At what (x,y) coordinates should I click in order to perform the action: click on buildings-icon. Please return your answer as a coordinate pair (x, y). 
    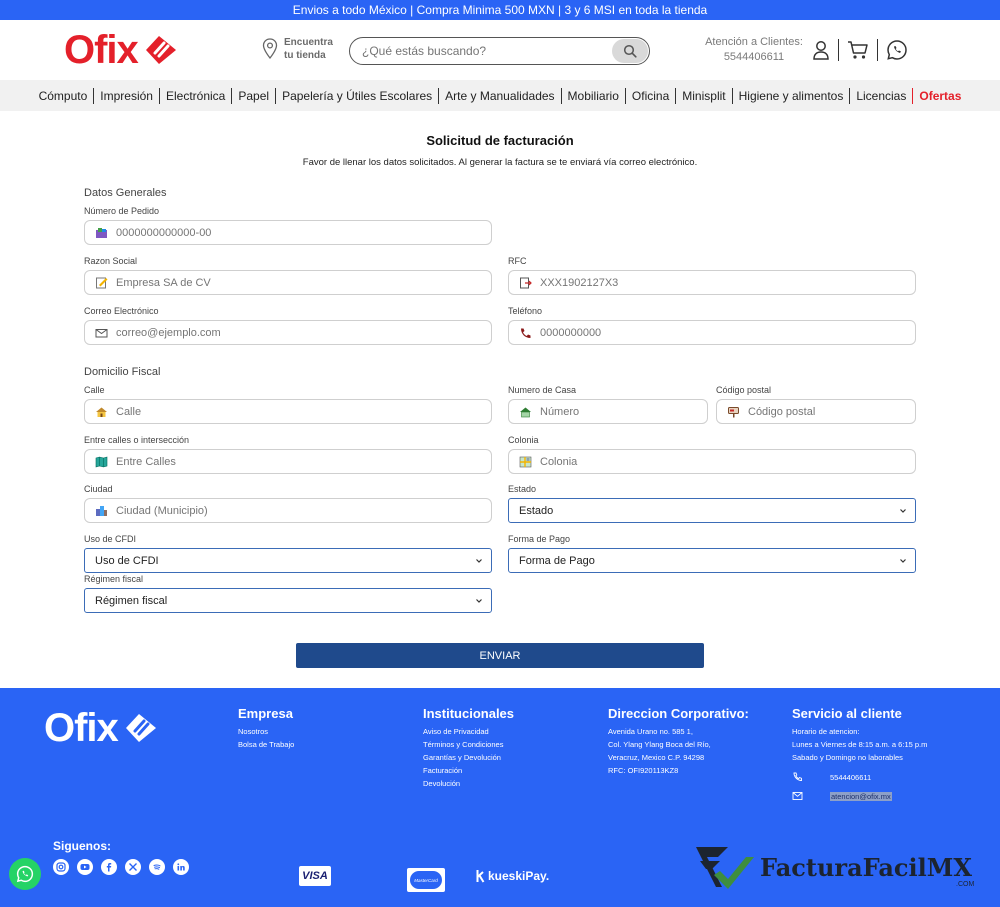
    Looking at the image, I should click on (101, 510).